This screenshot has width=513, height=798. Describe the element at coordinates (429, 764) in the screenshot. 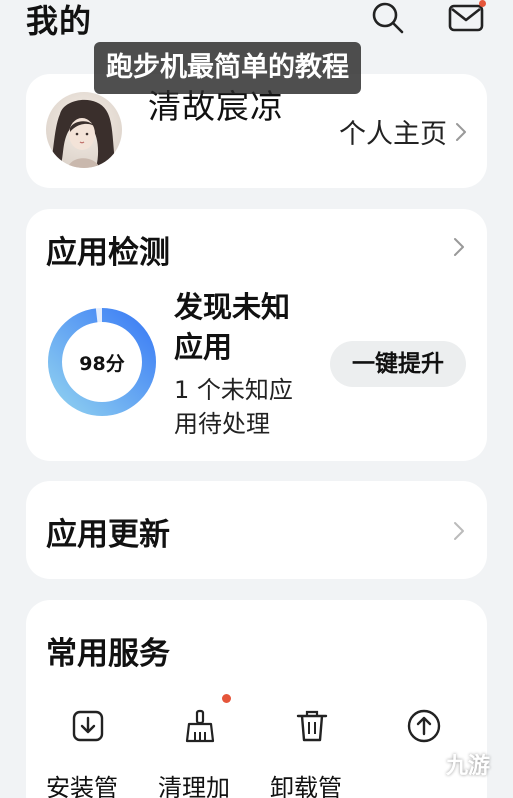

I see `watermark-icon` at that location.